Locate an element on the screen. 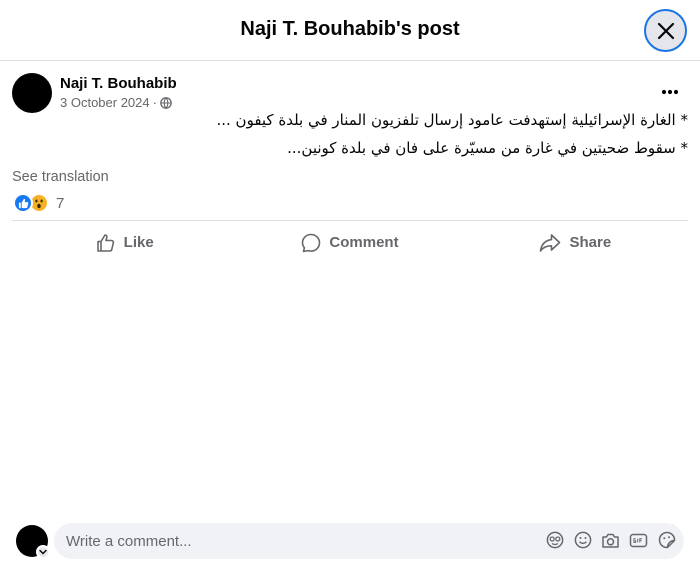 This screenshot has height=577, width=700. commenter-avatar is located at coordinates (33, 542).